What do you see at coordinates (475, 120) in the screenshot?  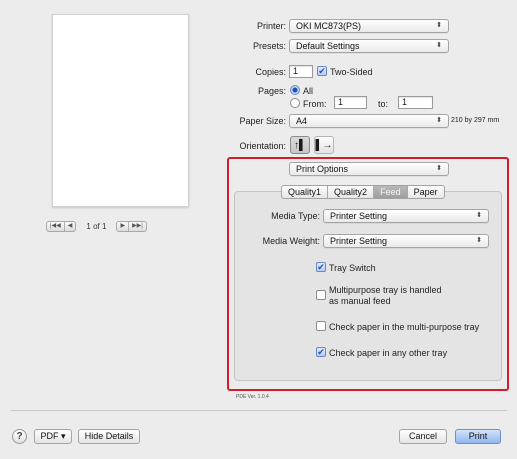 I see `paper-dimensions: 210 by 297 mm` at bounding box center [475, 120].